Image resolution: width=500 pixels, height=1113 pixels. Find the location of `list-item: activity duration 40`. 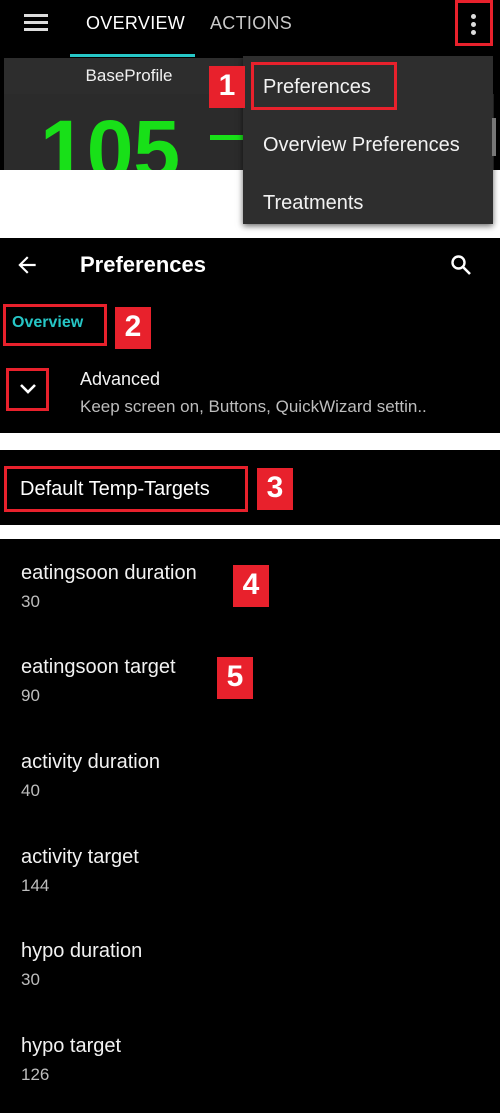

list-item: activity duration 40 is located at coordinates (90, 776).